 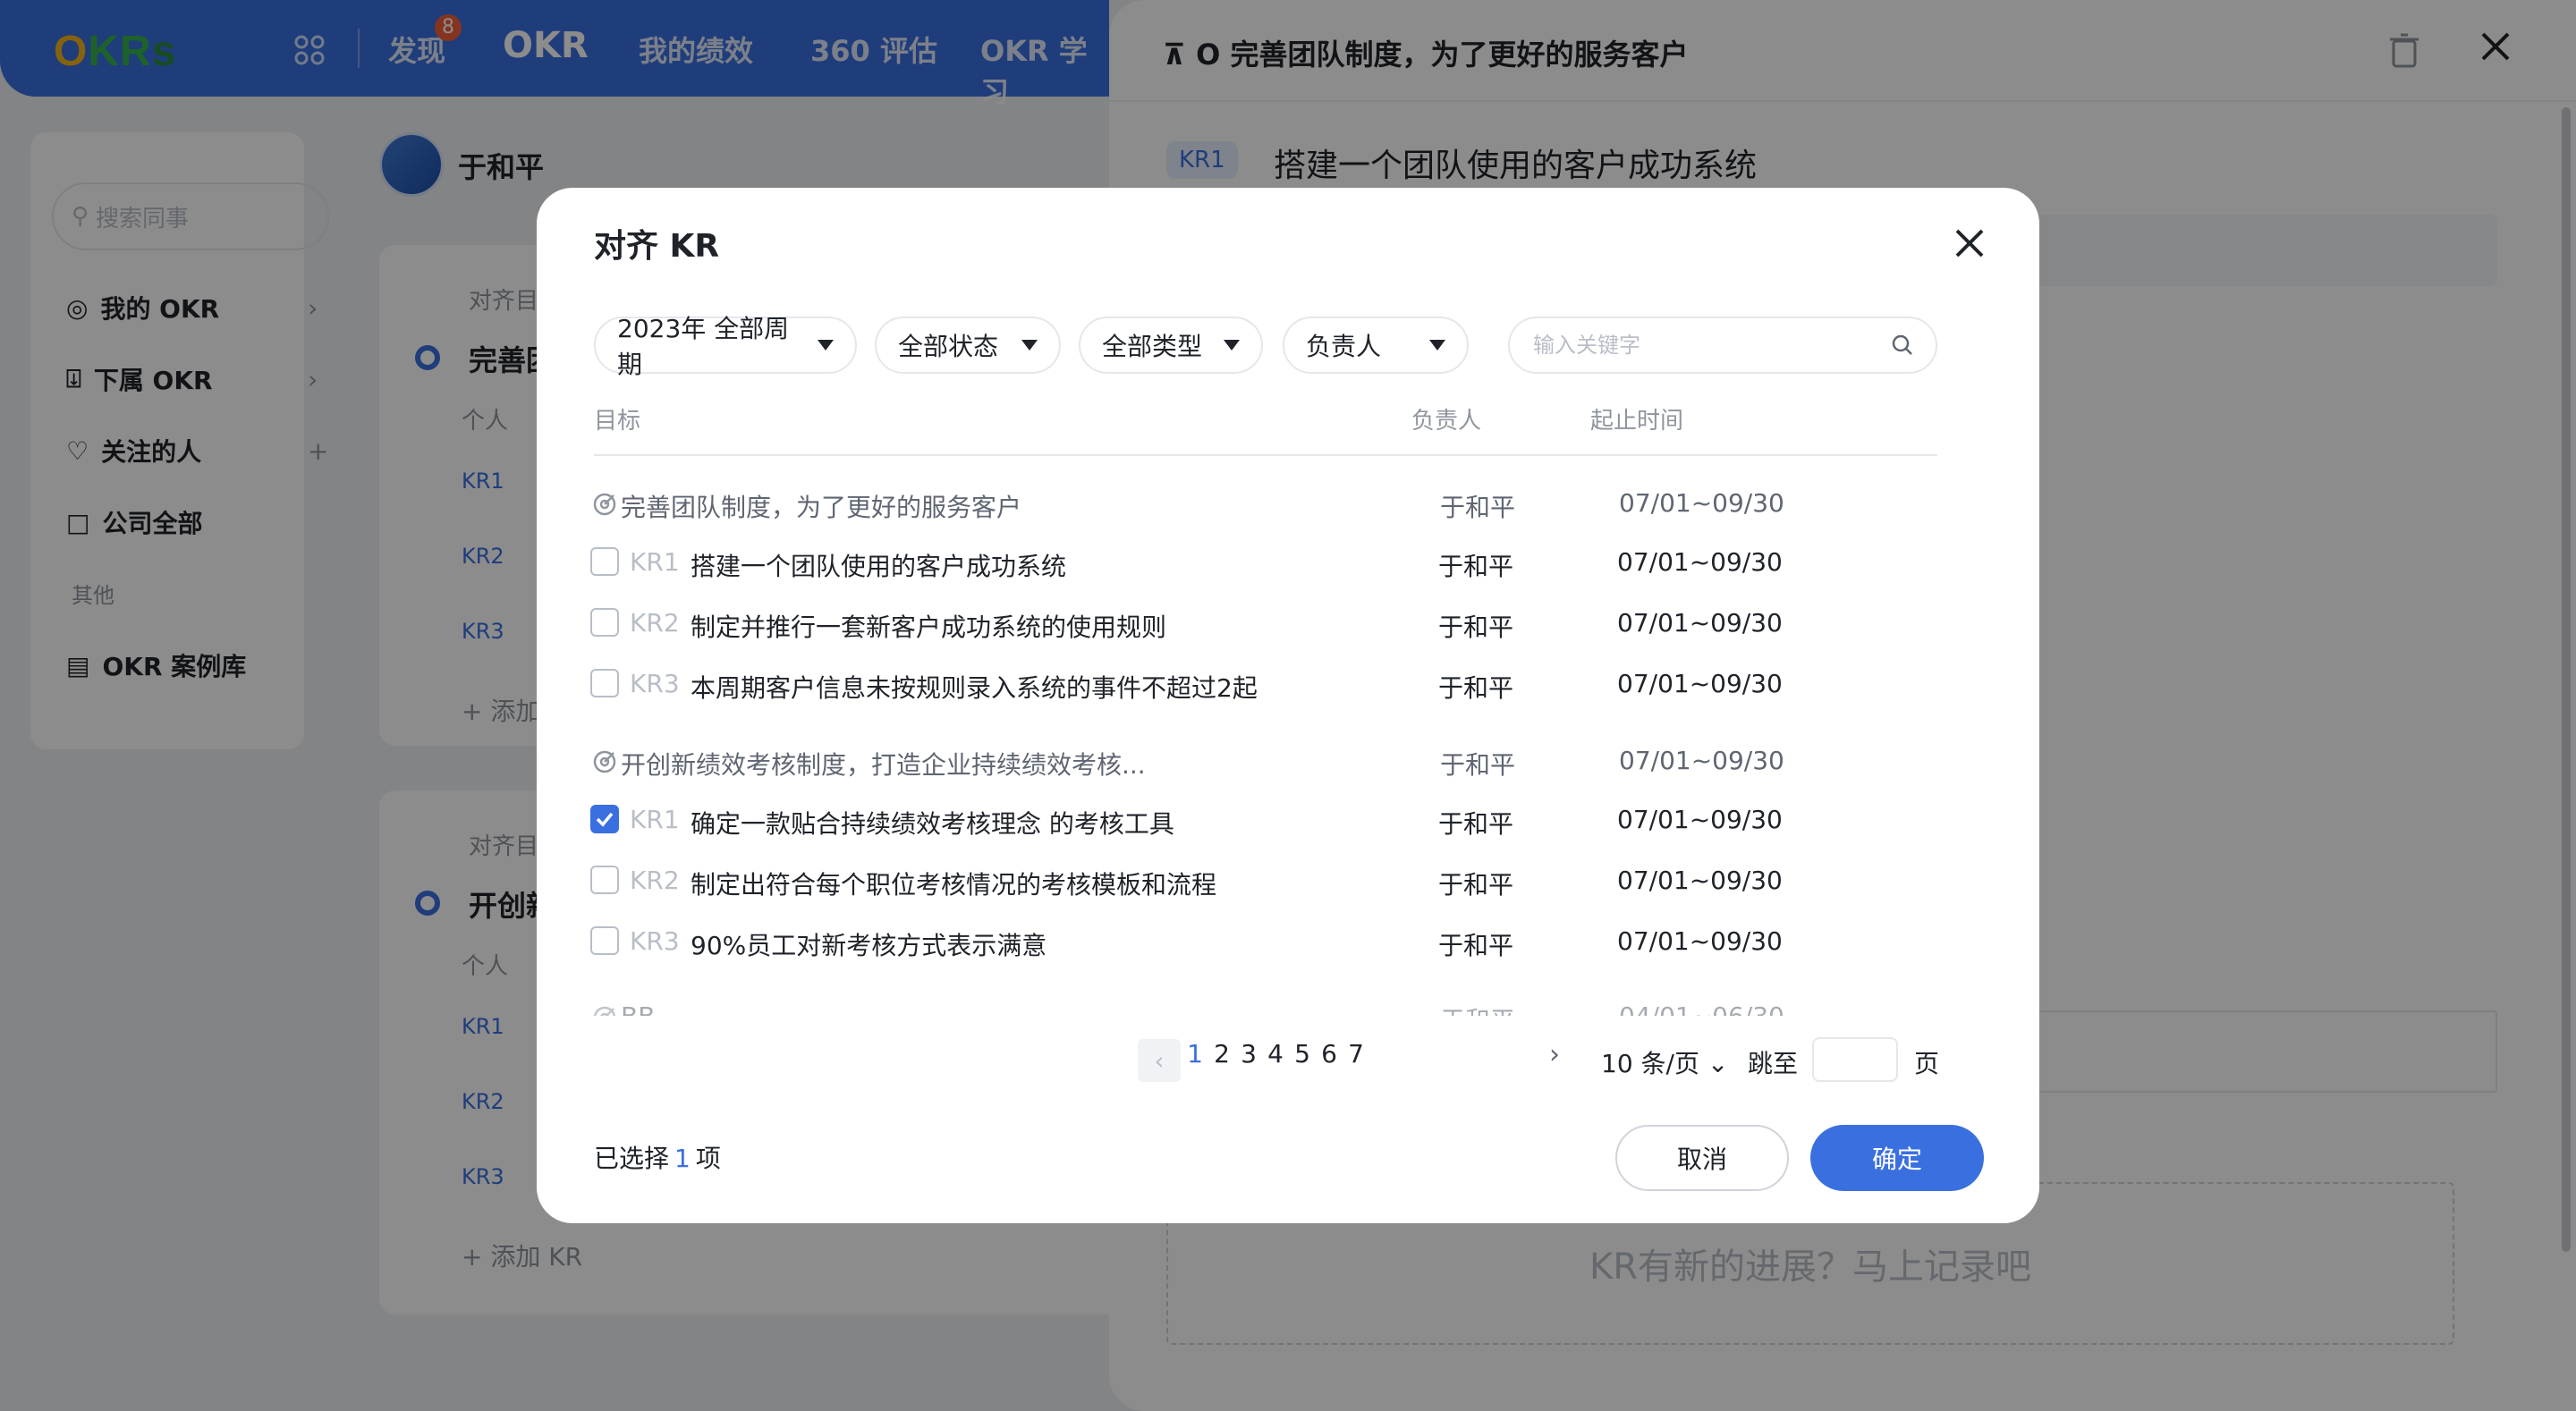 I want to click on cancel-button: 取消, so click(x=1702, y=1158).